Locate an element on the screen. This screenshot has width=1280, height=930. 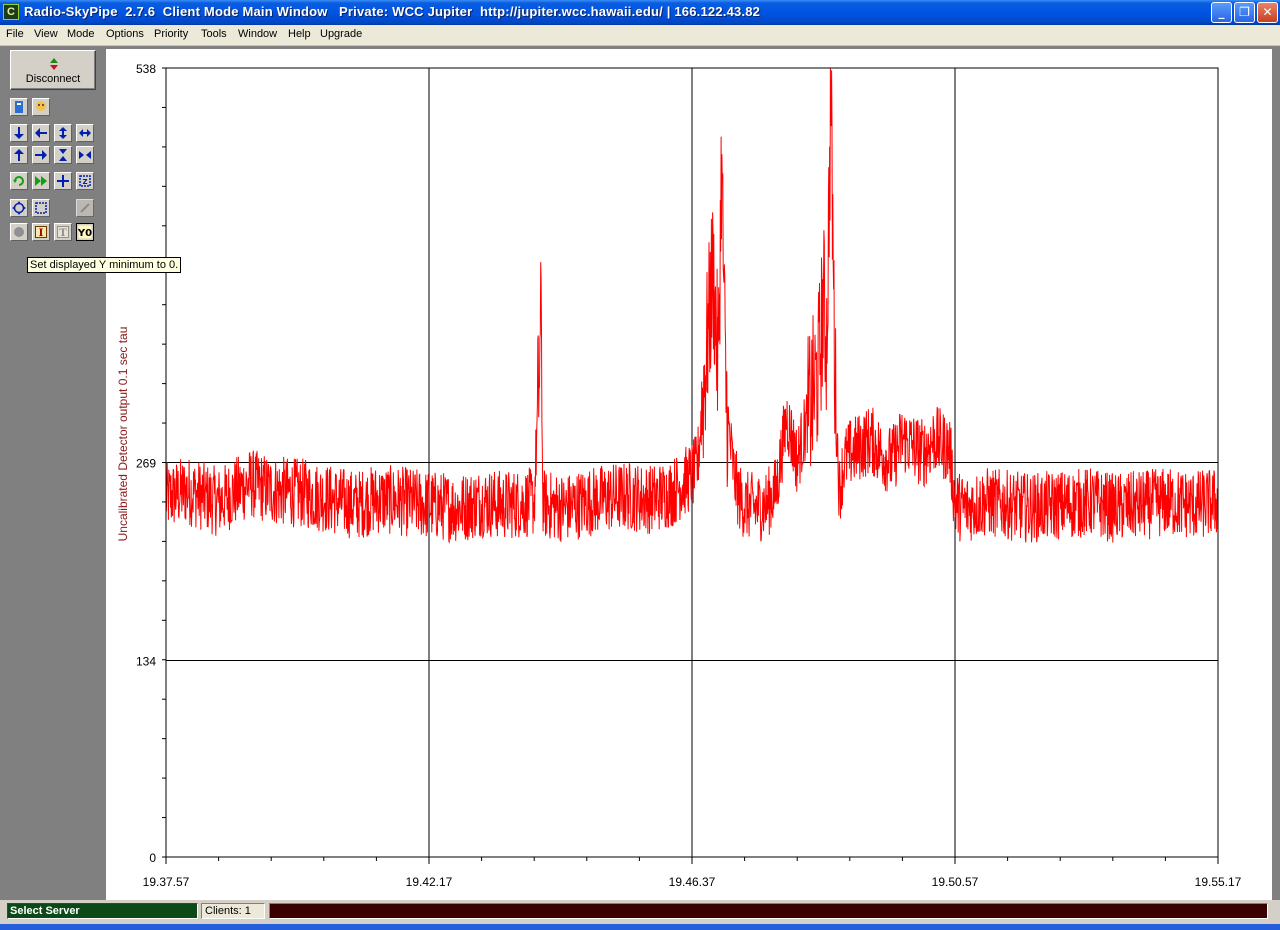
arrow-left-icon is located at coordinates (41, 133).